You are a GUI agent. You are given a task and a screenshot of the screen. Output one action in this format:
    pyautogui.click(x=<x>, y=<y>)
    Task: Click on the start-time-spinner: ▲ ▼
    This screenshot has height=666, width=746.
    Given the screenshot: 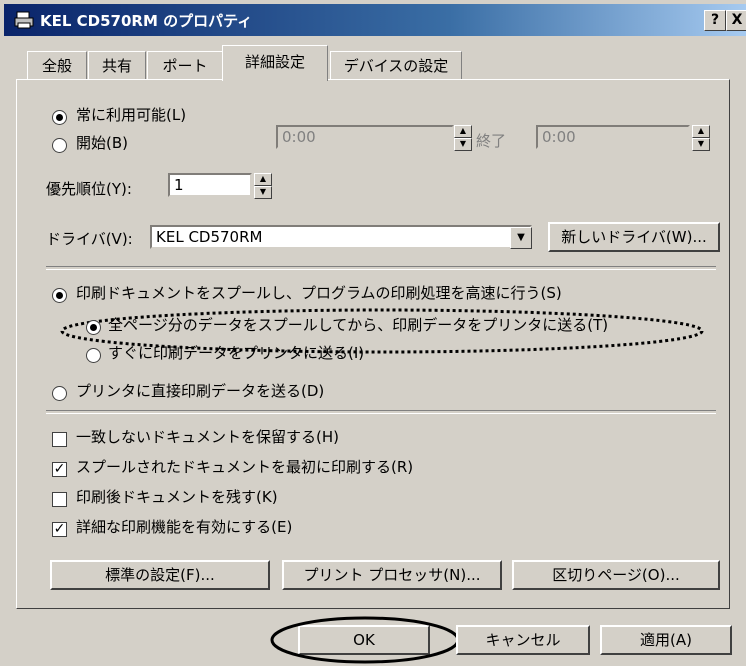 What is the action you would take?
    pyautogui.click(x=463, y=138)
    